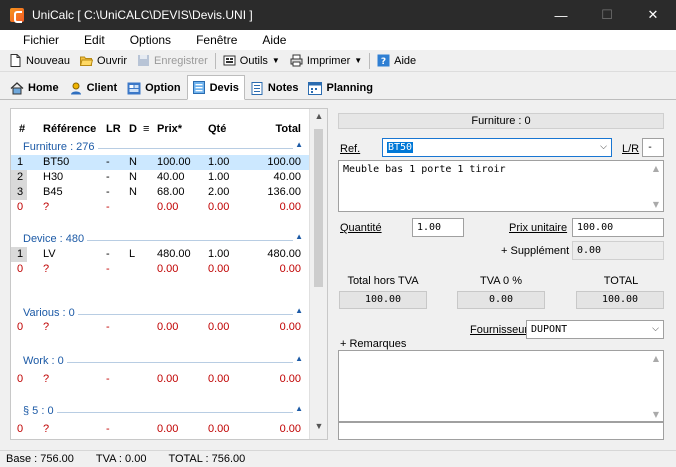 The height and width of the screenshot is (467, 676). I want to click on ouvrir-button: Ouvrir, so click(103, 61).